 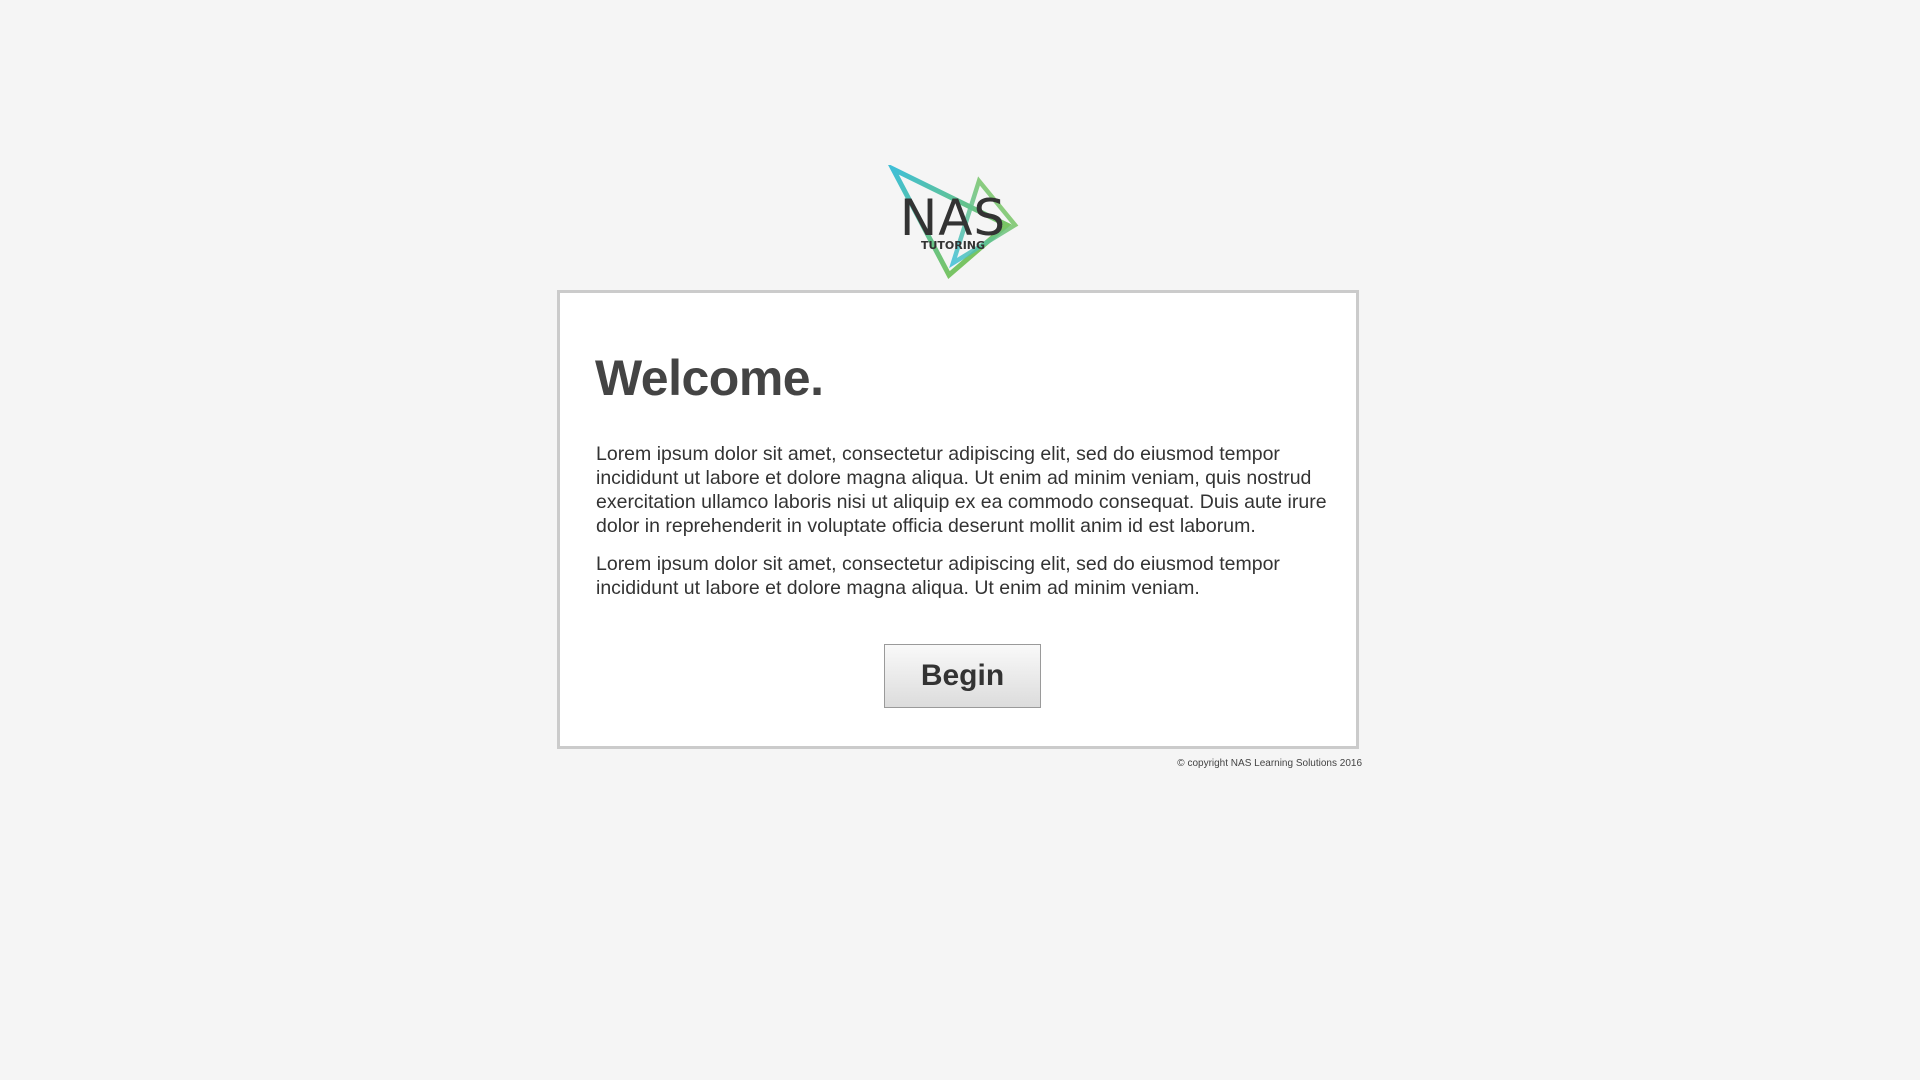 I want to click on copyright-notice: © copyright NAS Learning Solutions 2016, so click(x=1269, y=763).